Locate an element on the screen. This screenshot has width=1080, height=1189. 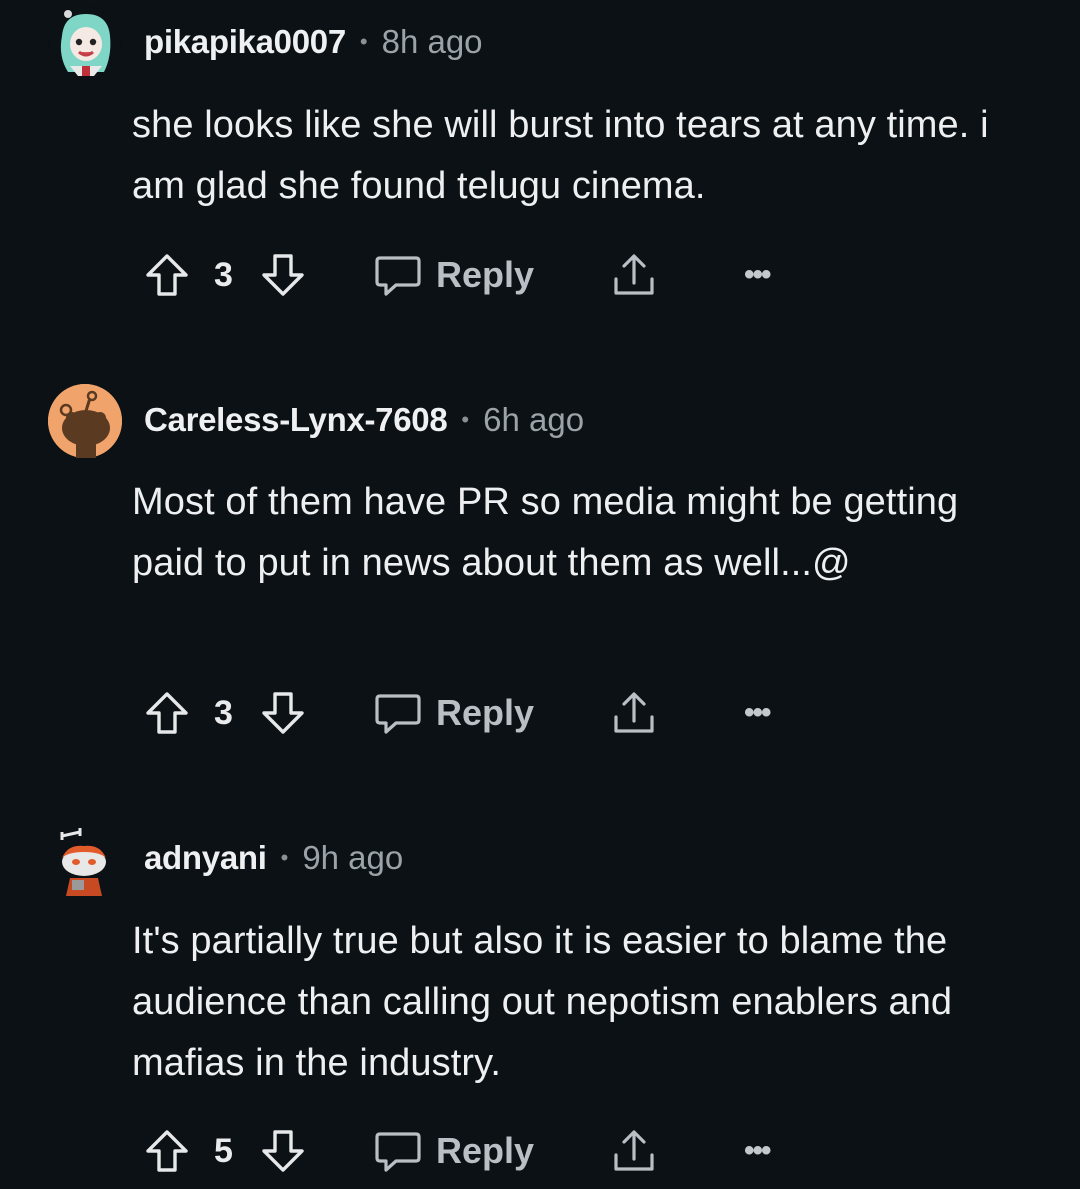
username-link: pikapika0007 is located at coordinates (245, 42).